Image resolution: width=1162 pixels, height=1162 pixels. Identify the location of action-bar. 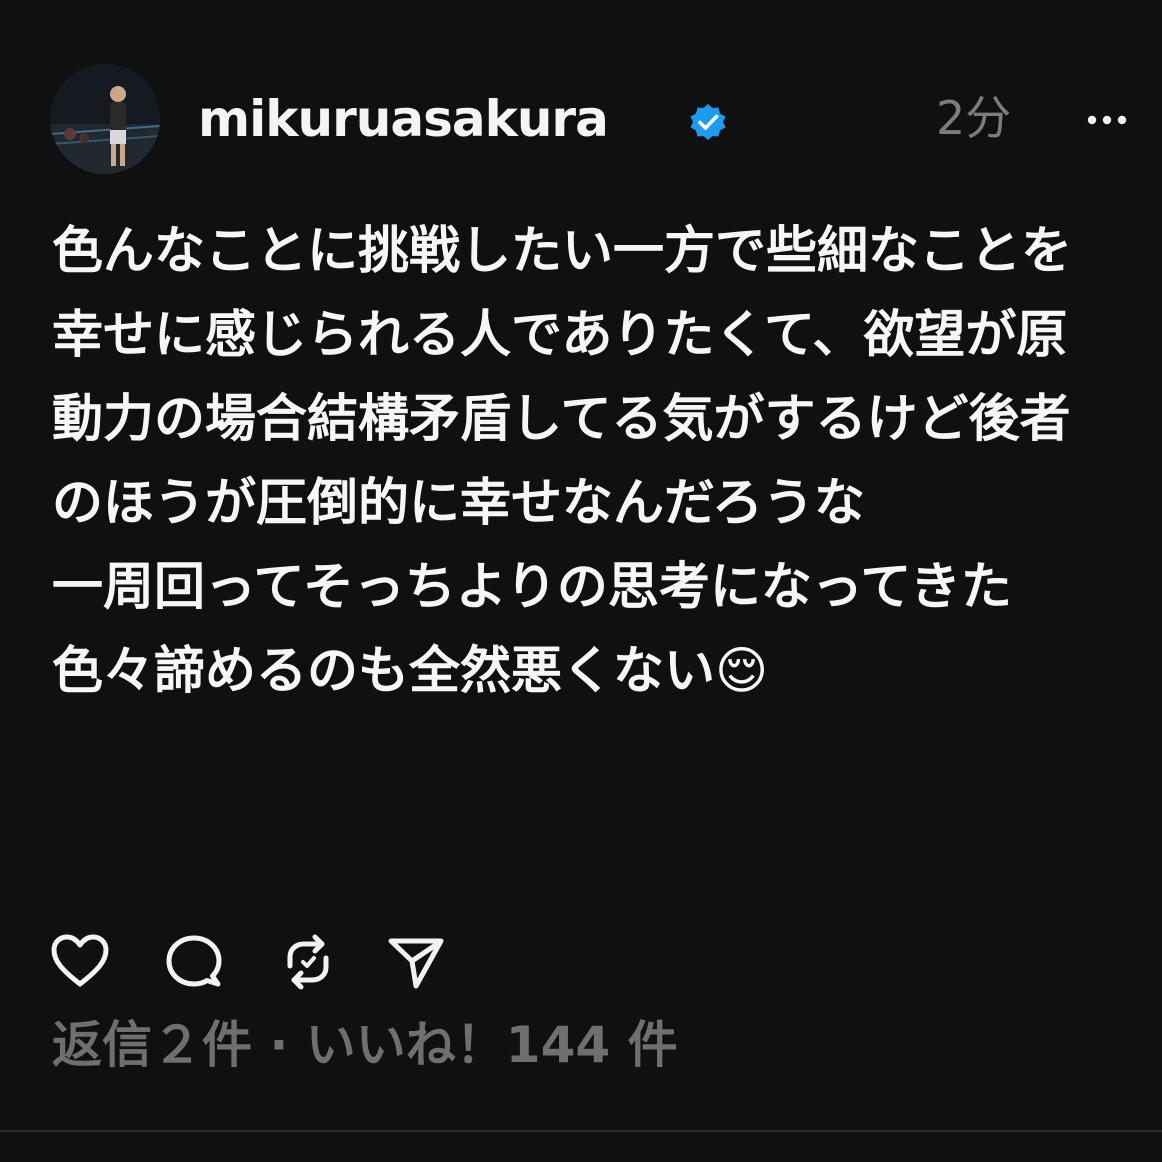
(581, 962).